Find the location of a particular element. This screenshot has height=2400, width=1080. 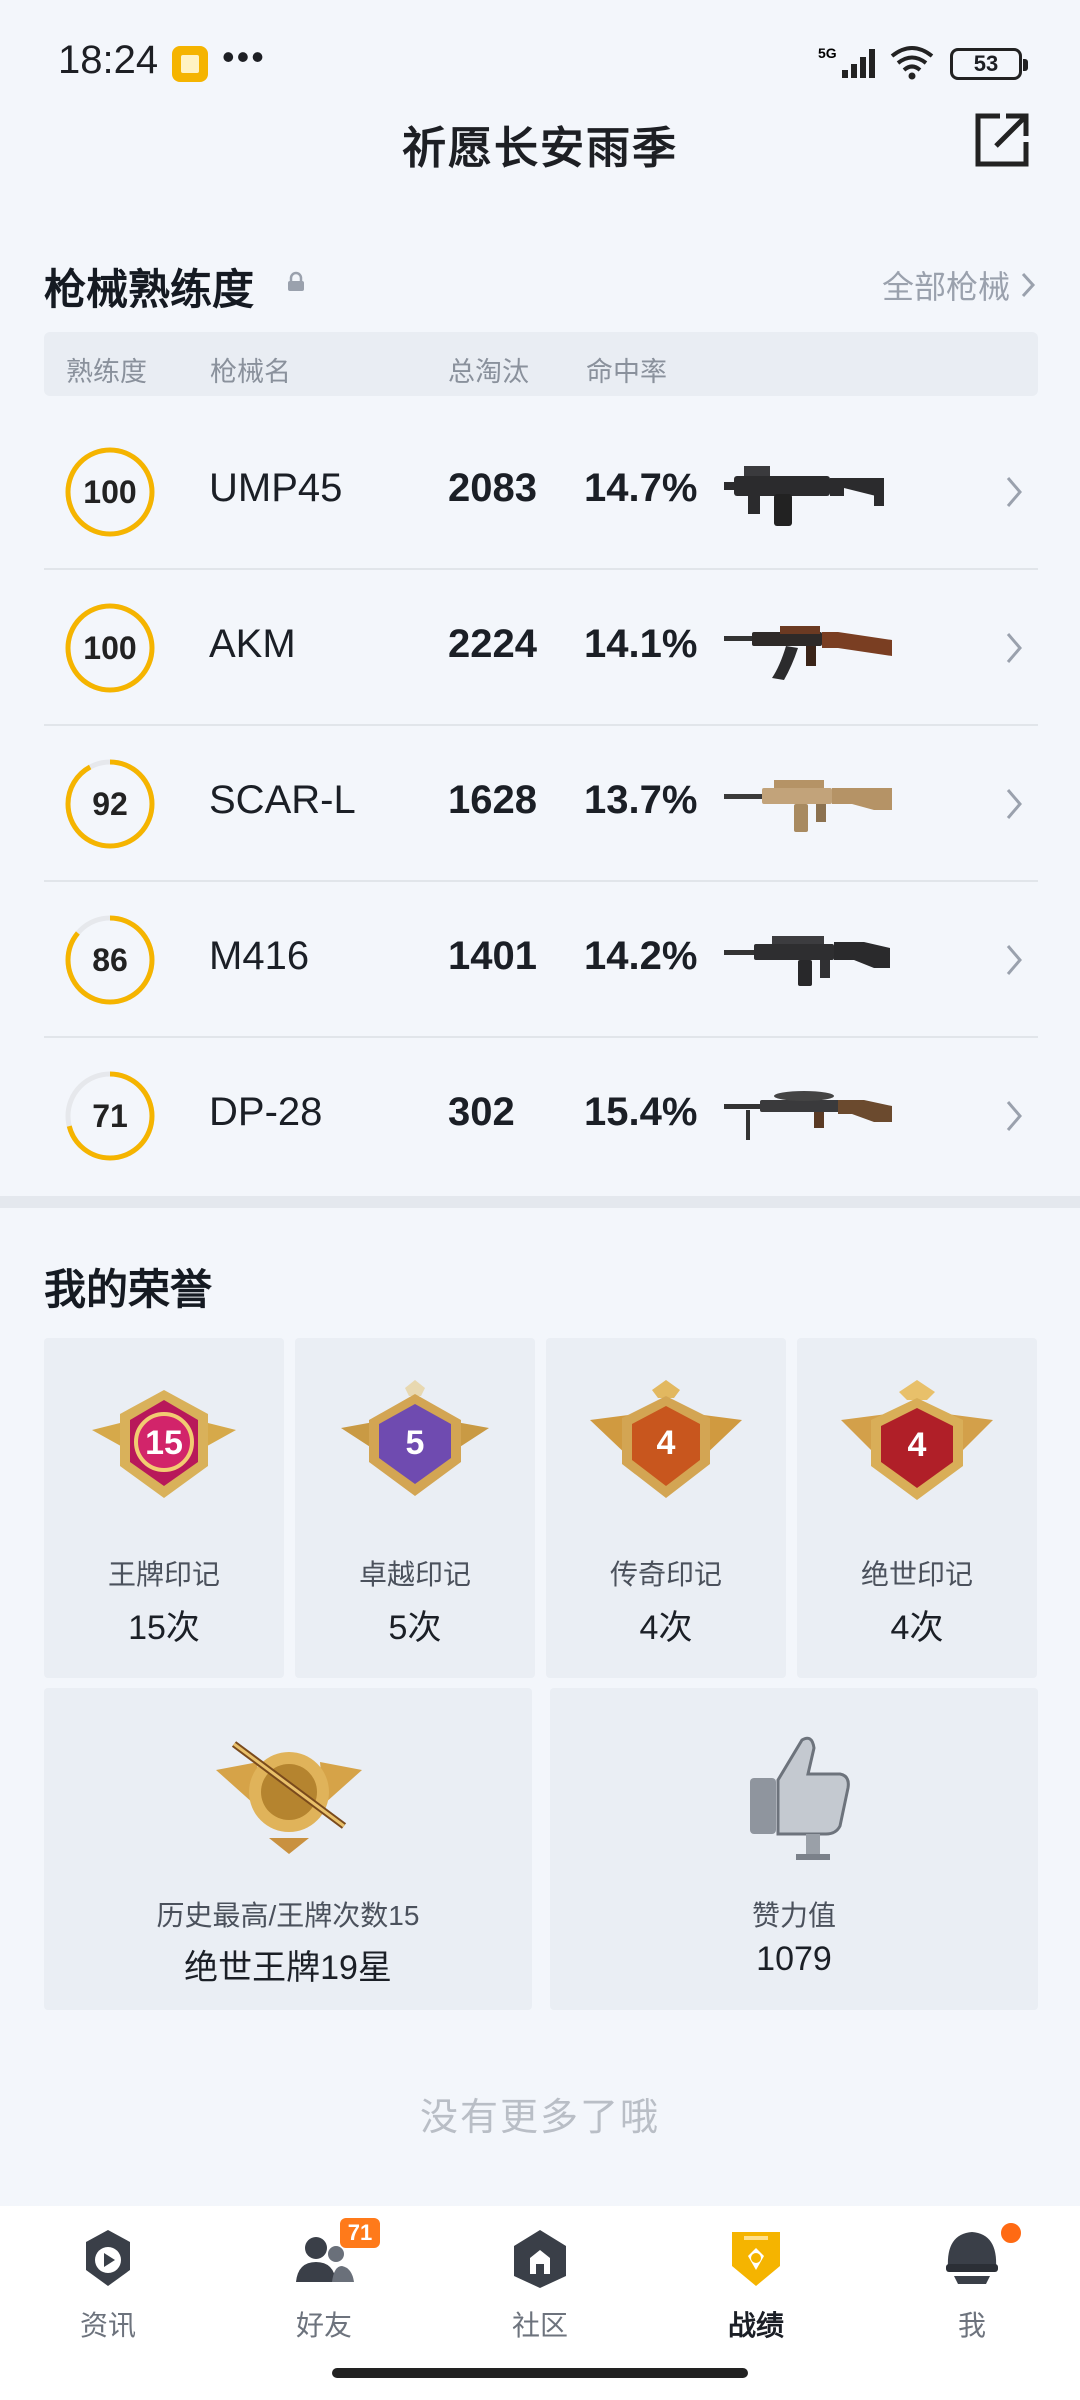

all-weapons-label: 全部枪械 is located at coordinates (945, 287).